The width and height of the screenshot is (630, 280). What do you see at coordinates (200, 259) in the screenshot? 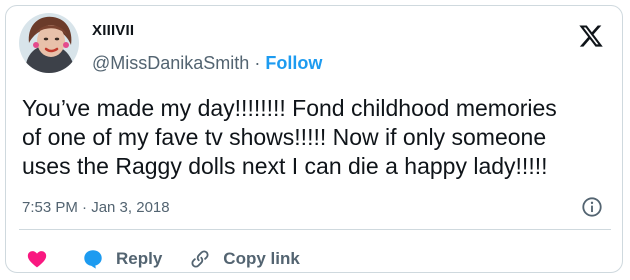
I see `link-icon` at bounding box center [200, 259].